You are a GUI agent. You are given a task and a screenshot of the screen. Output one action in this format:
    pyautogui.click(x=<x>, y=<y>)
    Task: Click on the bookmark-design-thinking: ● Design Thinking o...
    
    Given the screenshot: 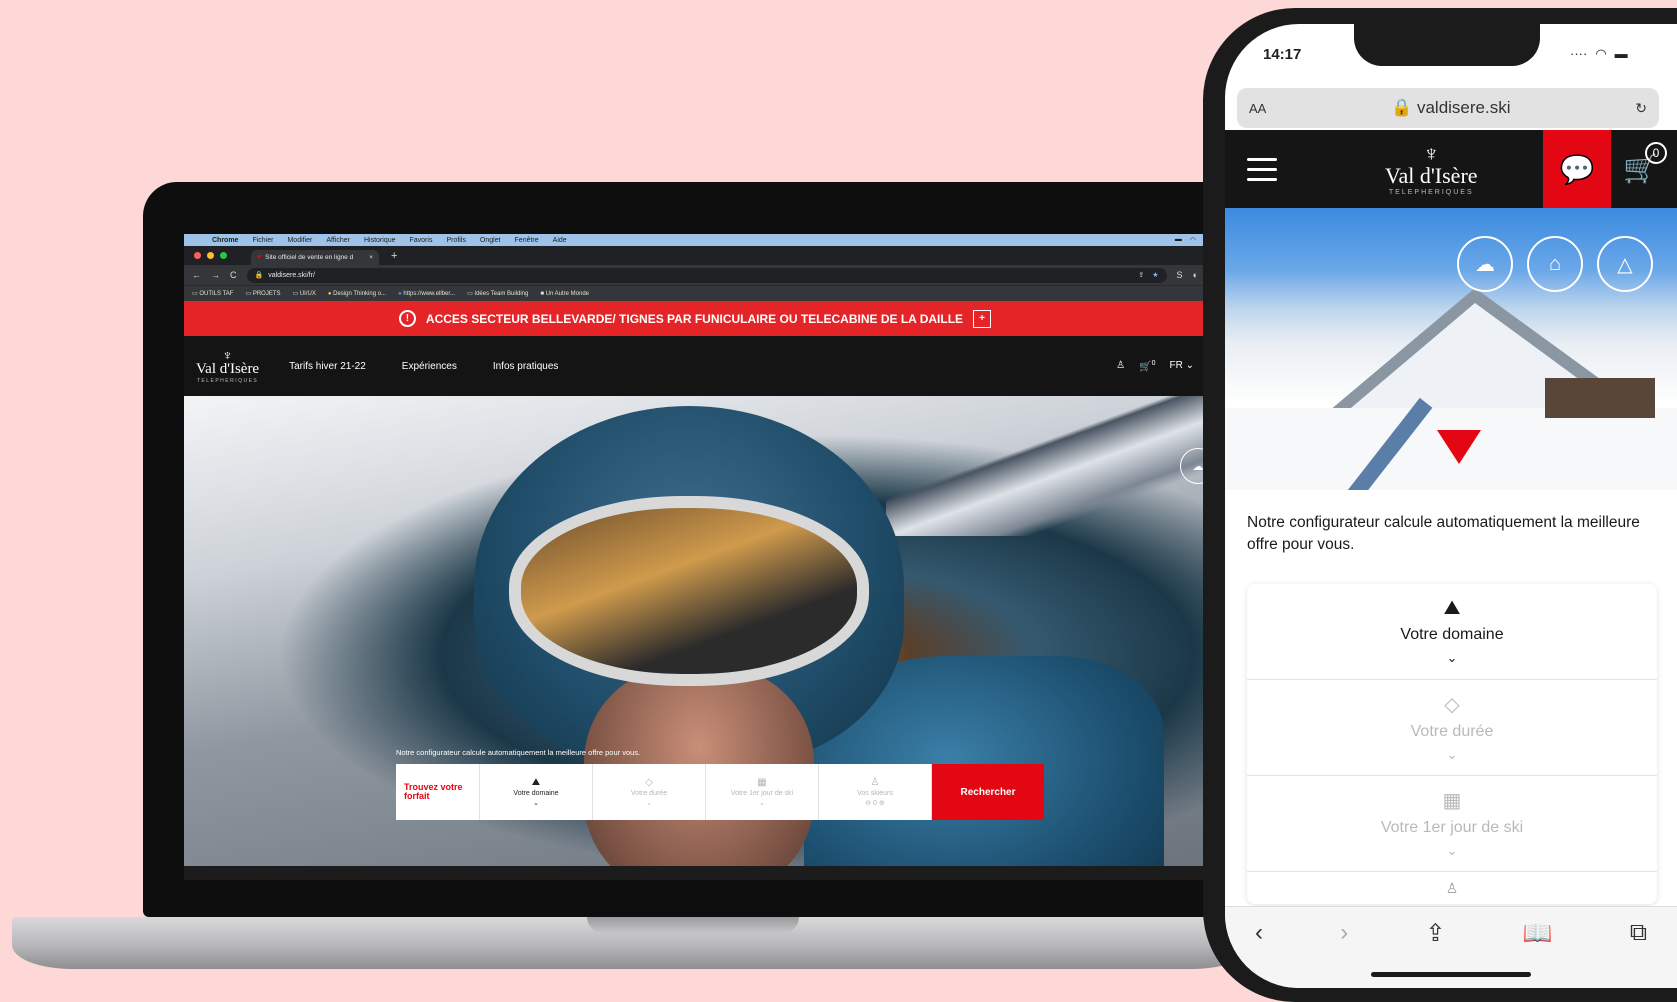 What is the action you would take?
    pyautogui.click(x=357, y=294)
    